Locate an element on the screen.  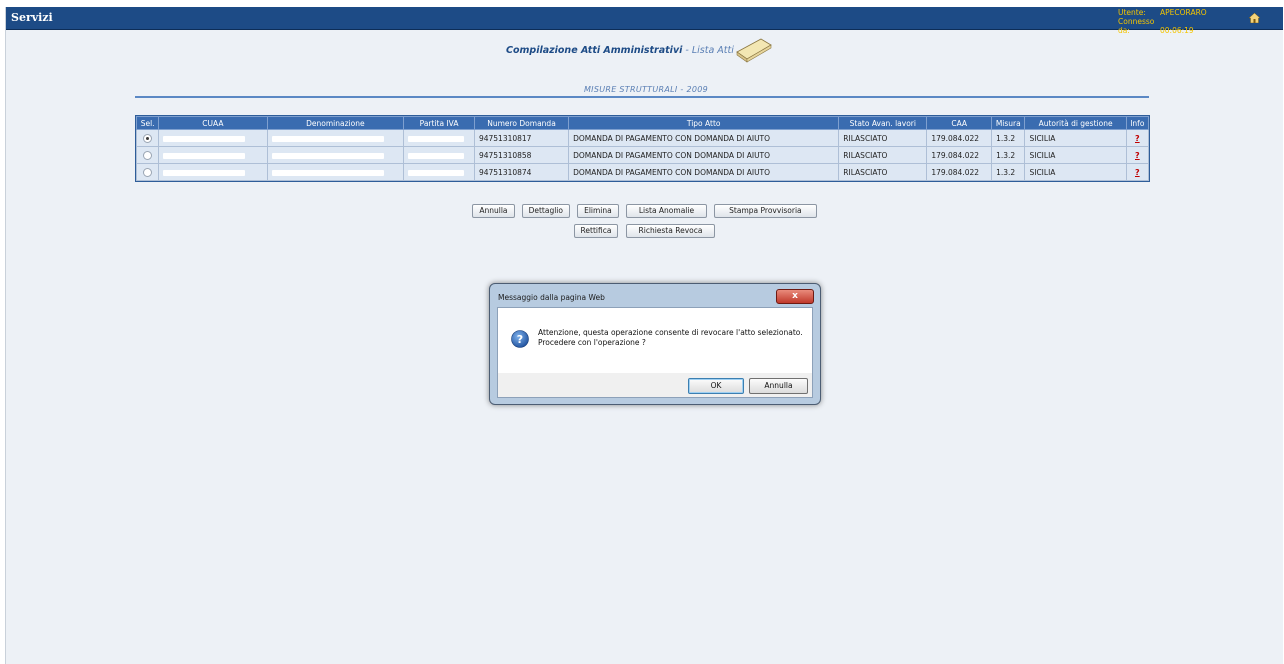
user-value: APECORARO is located at coordinates (1183, 12).